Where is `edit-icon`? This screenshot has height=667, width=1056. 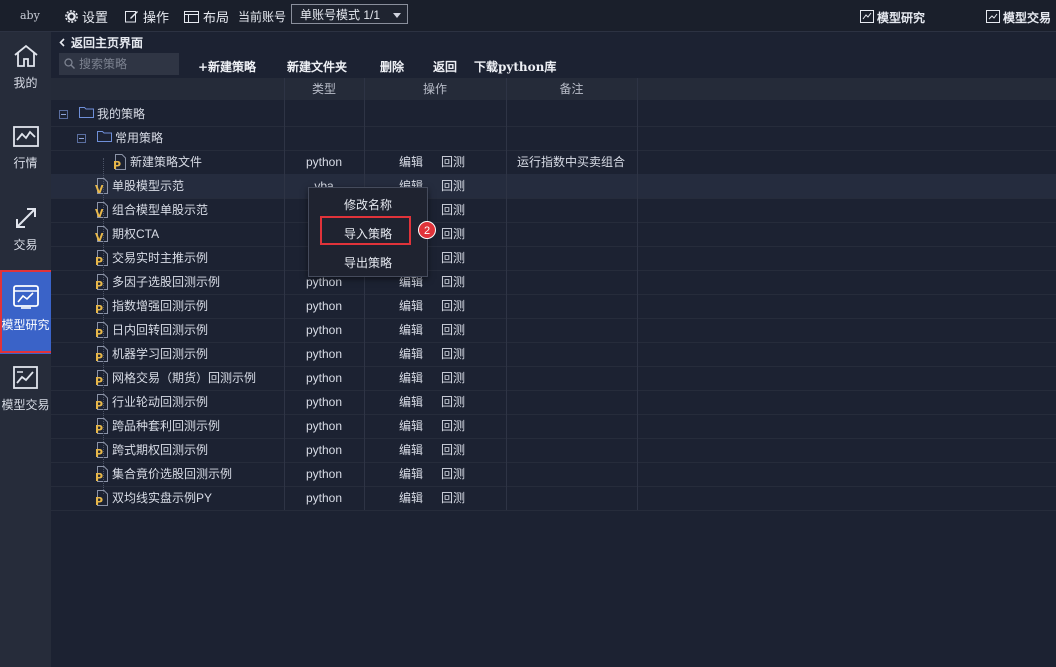
edit-icon is located at coordinates (132, 16).